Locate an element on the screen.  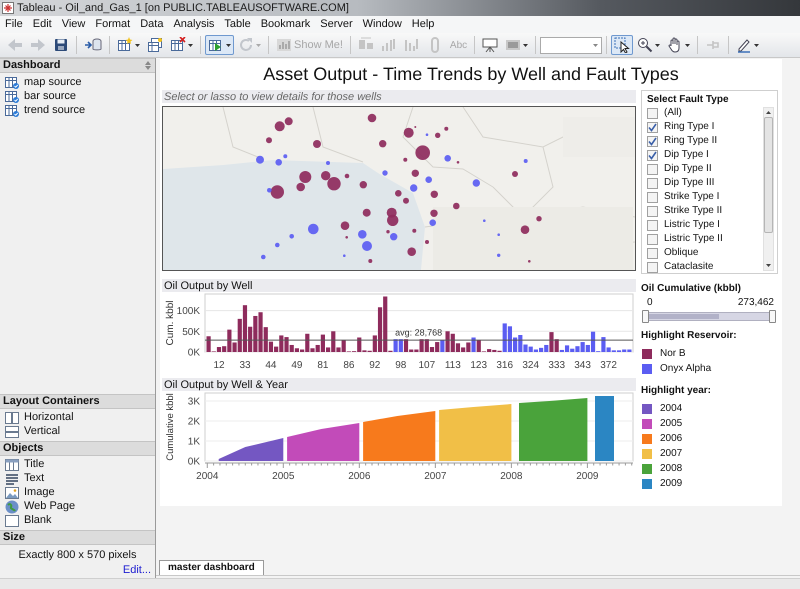
zoom-icon is located at coordinates (645, 45).